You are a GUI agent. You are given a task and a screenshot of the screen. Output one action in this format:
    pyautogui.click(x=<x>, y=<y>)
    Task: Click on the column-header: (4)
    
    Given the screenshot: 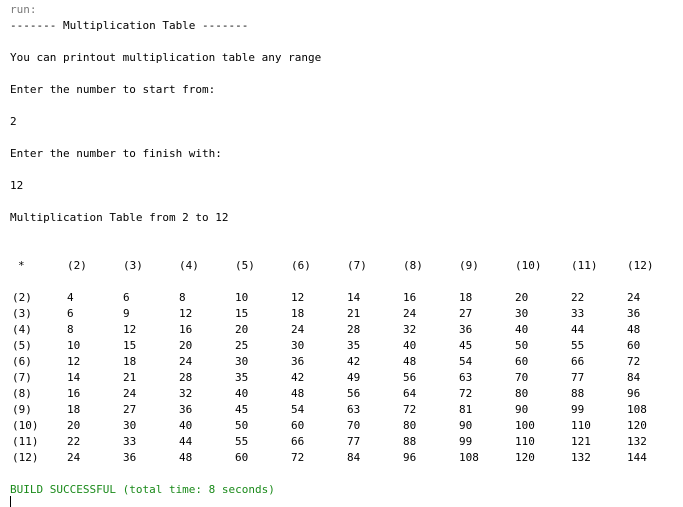 What is the action you would take?
    pyautogui.click(x=189, y=265)
    